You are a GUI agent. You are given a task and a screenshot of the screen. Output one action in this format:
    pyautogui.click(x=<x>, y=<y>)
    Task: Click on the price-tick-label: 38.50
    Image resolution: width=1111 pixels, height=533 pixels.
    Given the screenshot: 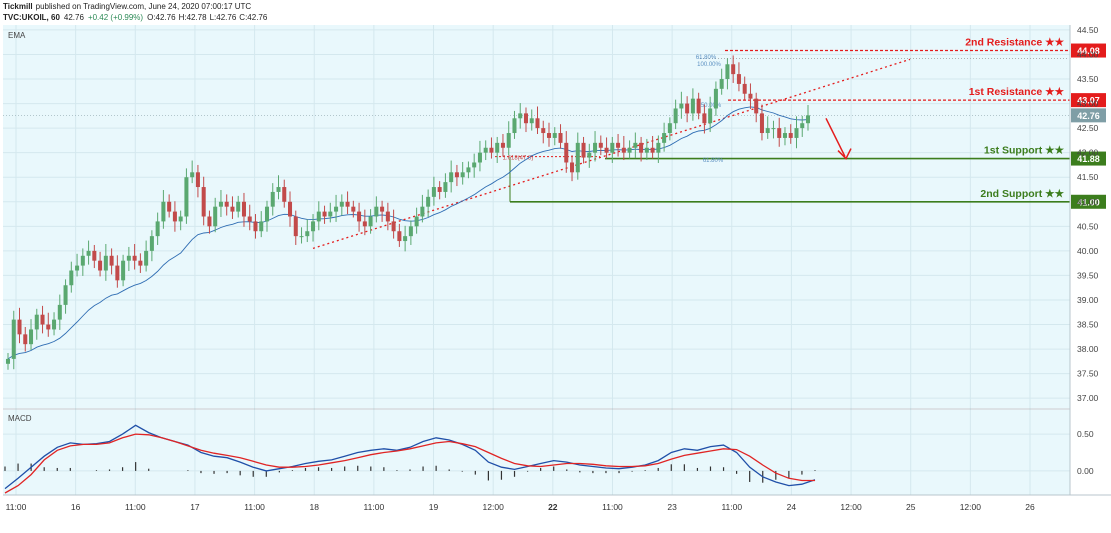 What is the action you would take?
    pyautogui.click(x=1088, y=325)
    